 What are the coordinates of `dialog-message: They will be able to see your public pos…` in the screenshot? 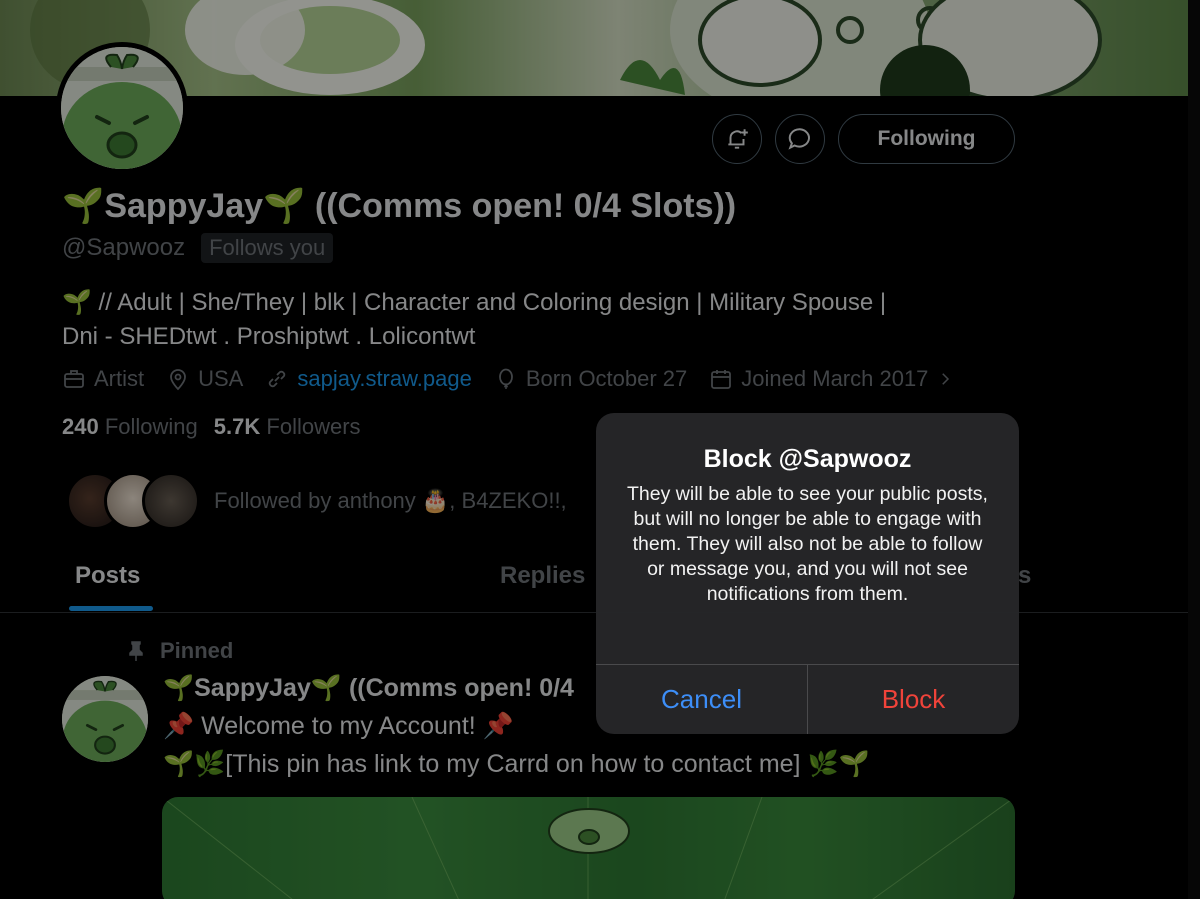 It's located at (807, 544).